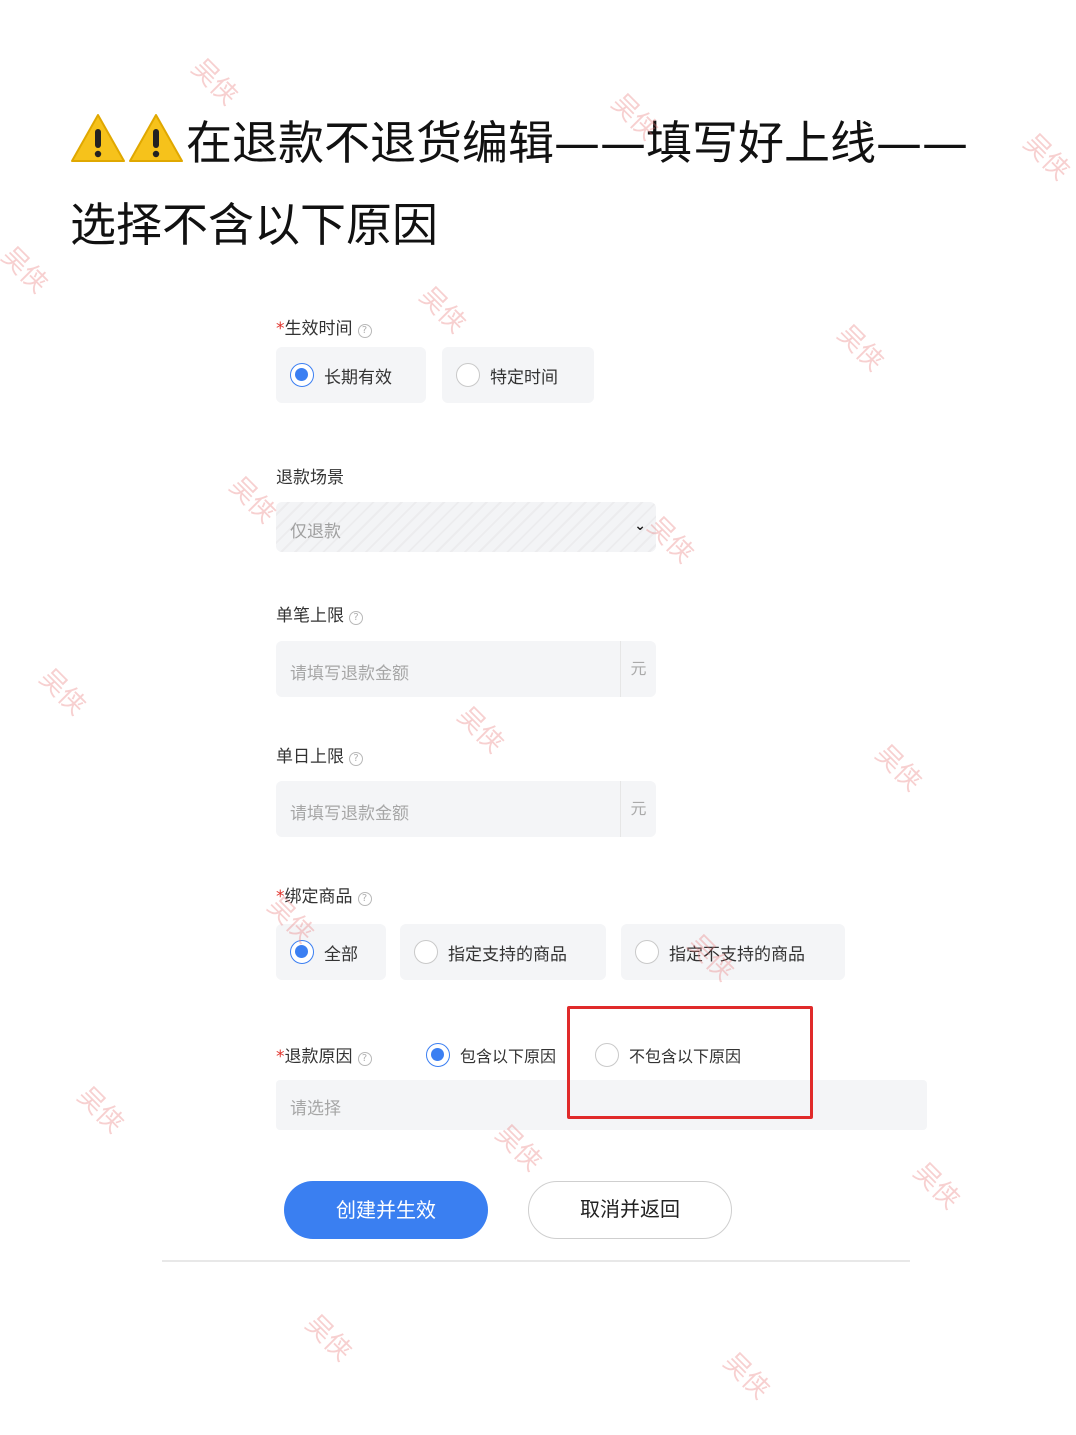 This screenshot has height=1435, width=1076. What do you see at coordinates (318, 897) in the screenshot?
I see `bind-products-label-text: 绑定商品` at bounding box center [318, 897].